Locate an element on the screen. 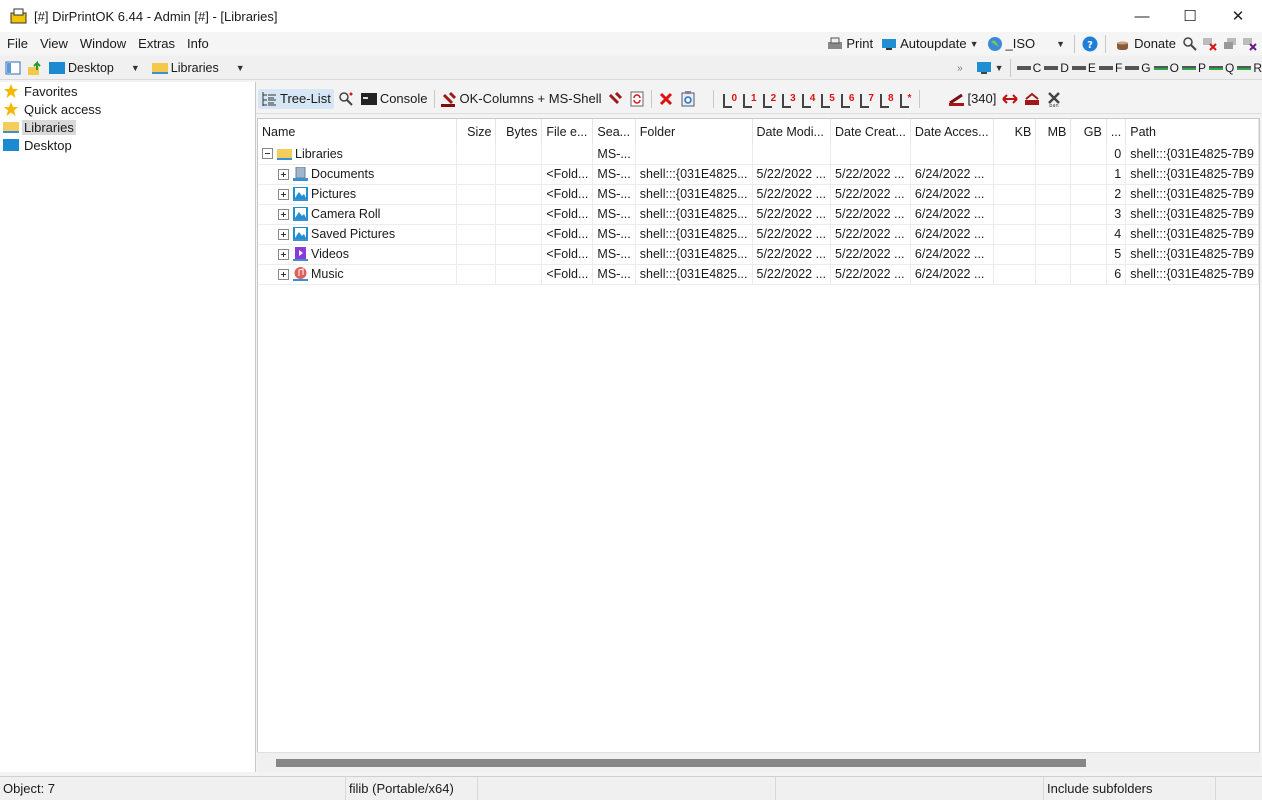 The height and width of the screenshot is (800, 1262). item-count-button: [340] is located at coordinates (972, 99).